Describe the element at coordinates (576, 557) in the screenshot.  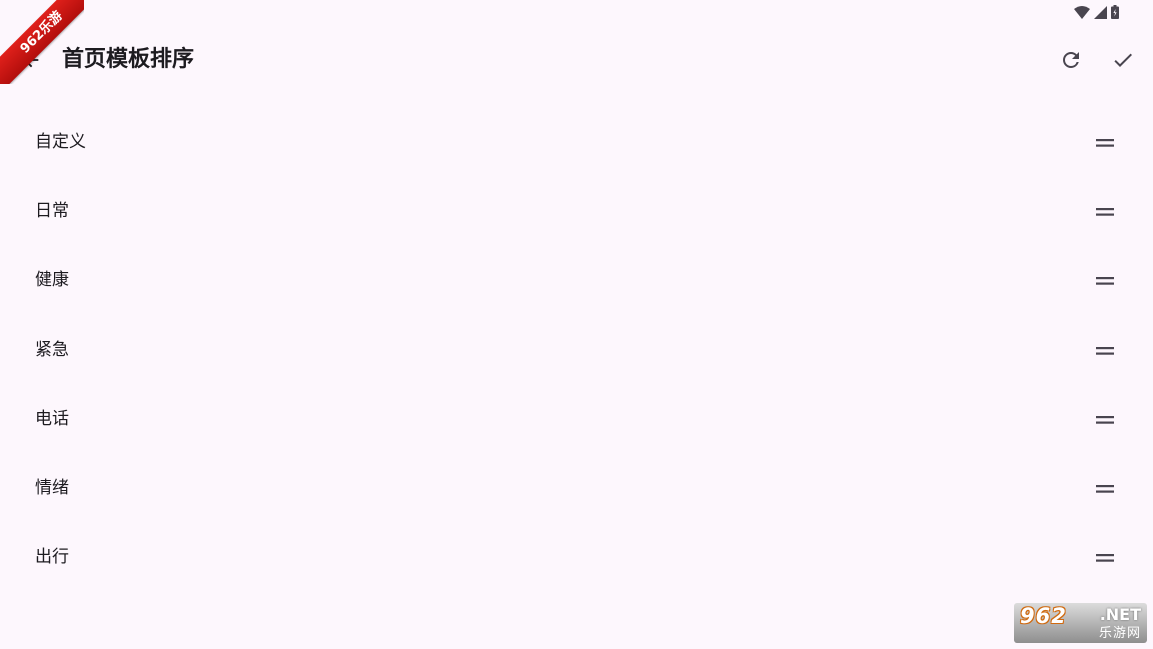
I see `list-item: 出行` at that location.